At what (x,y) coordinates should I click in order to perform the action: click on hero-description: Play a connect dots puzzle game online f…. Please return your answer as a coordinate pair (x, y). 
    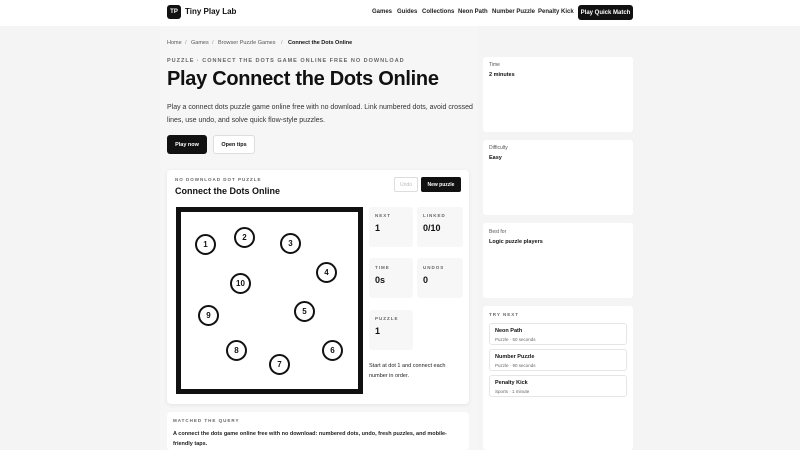
    Looking at the image, I should click on (320, 114).